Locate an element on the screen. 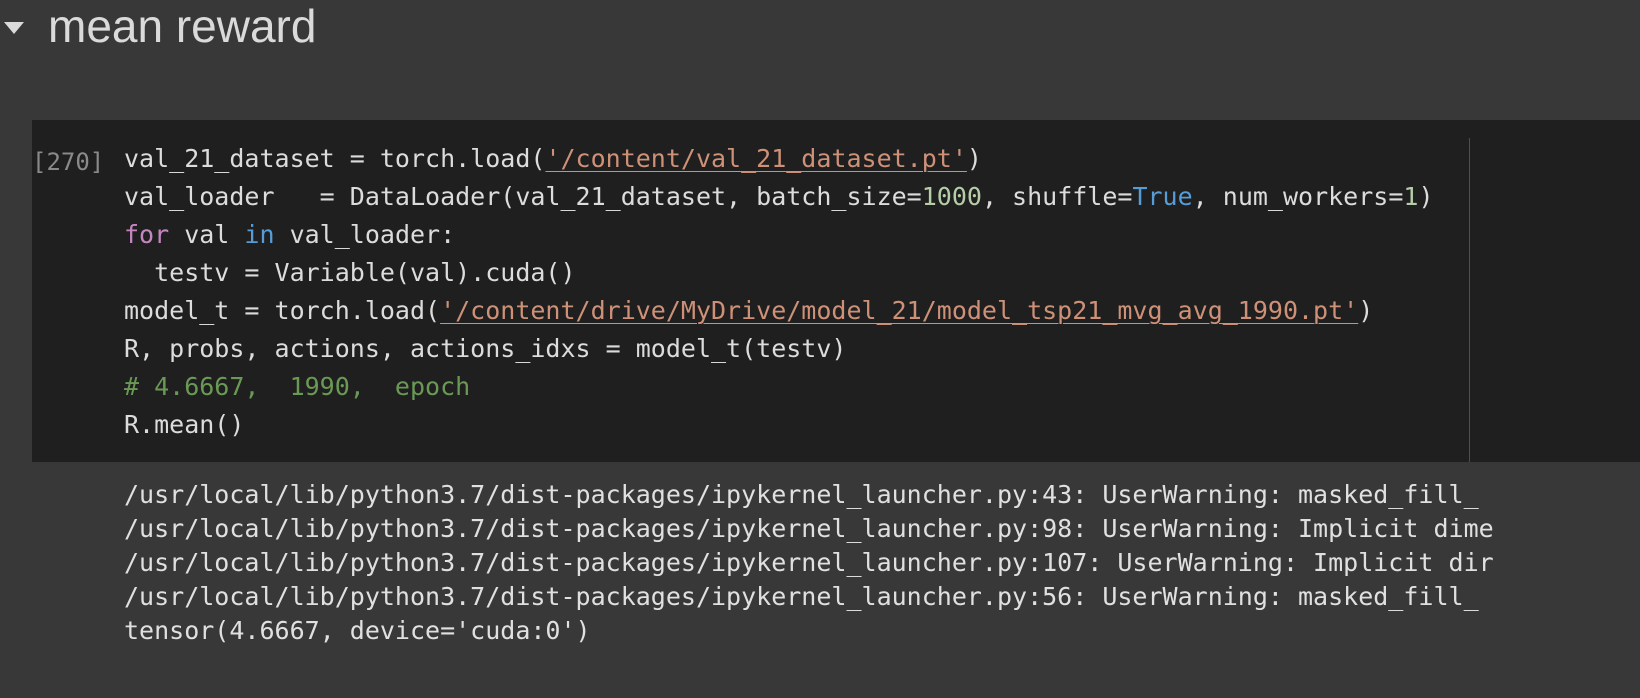  code-token: val_21_dataset = torch.load( is located at coordinates (335, 158).